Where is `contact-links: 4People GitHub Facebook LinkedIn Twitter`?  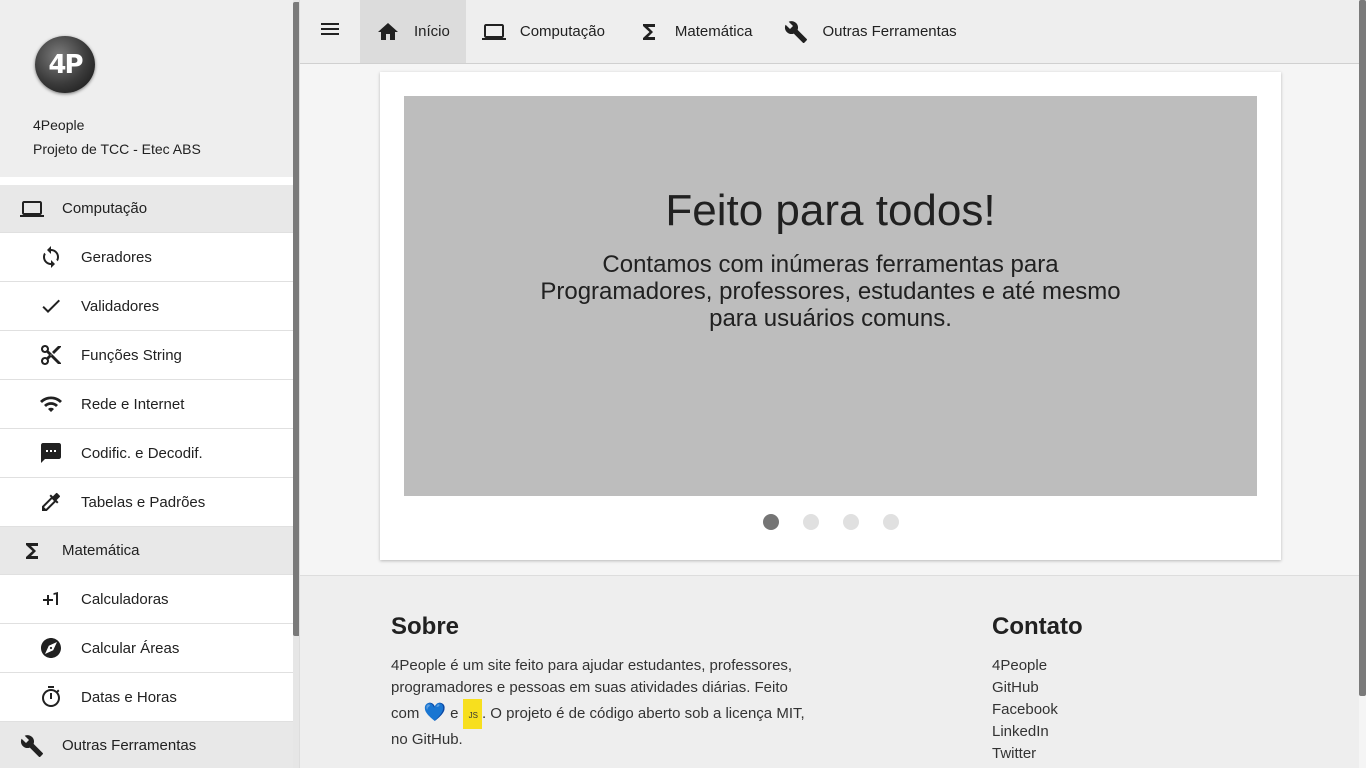 contact-links: 4People GitHub Facebook LinkedIn Twitter is located at coordinates (1025, 710).